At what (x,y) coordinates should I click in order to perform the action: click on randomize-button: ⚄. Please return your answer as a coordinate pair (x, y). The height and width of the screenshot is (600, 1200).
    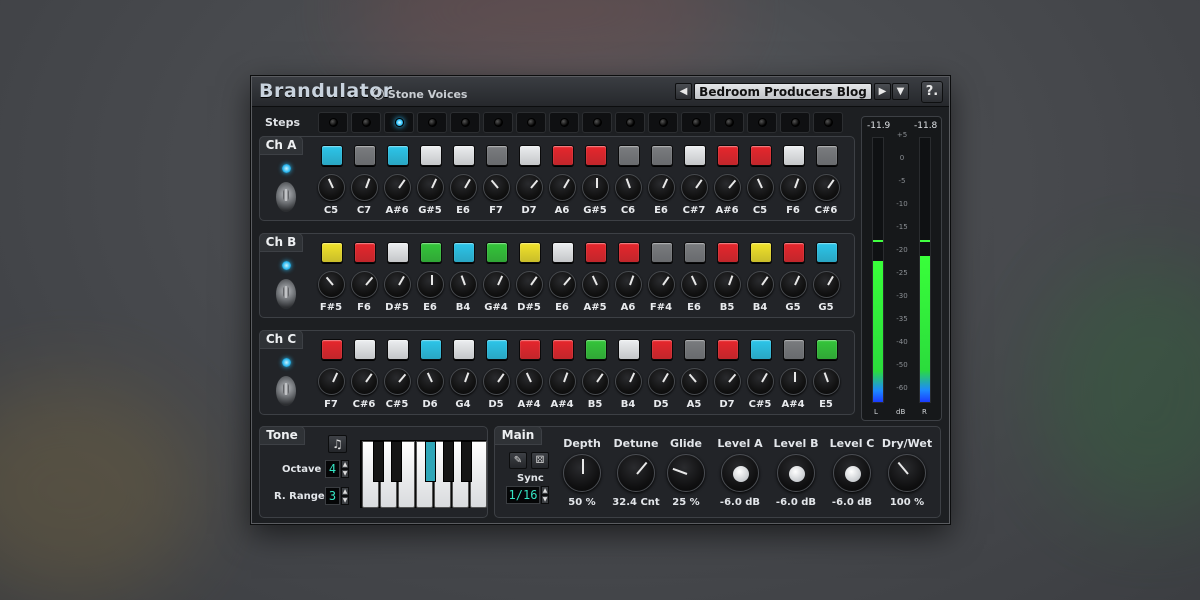
    Looking at the image, I should click on (540, 460).